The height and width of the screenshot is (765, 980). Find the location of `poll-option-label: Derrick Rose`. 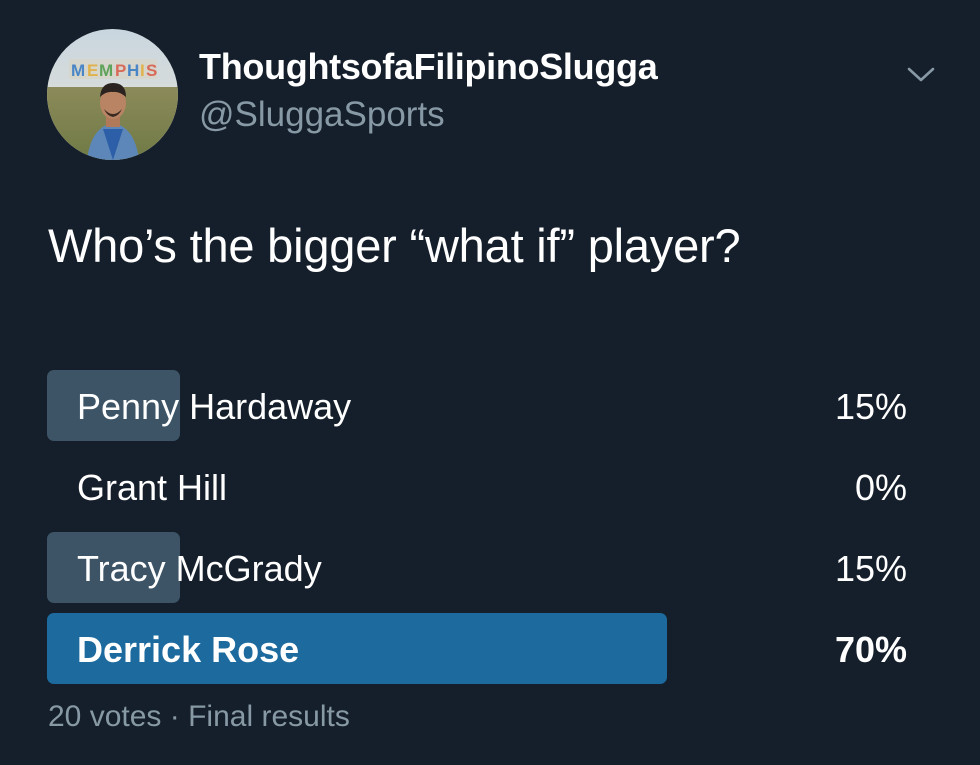

poll-option-label: Derrick Rose is located at coordinates (188, 649).